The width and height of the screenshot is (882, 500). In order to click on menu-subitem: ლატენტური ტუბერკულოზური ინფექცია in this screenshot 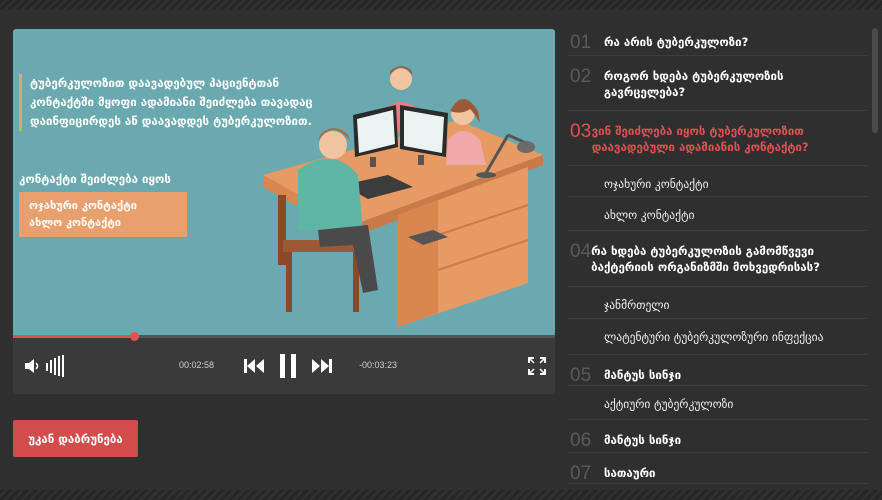, I will do `click(718, 337)`.